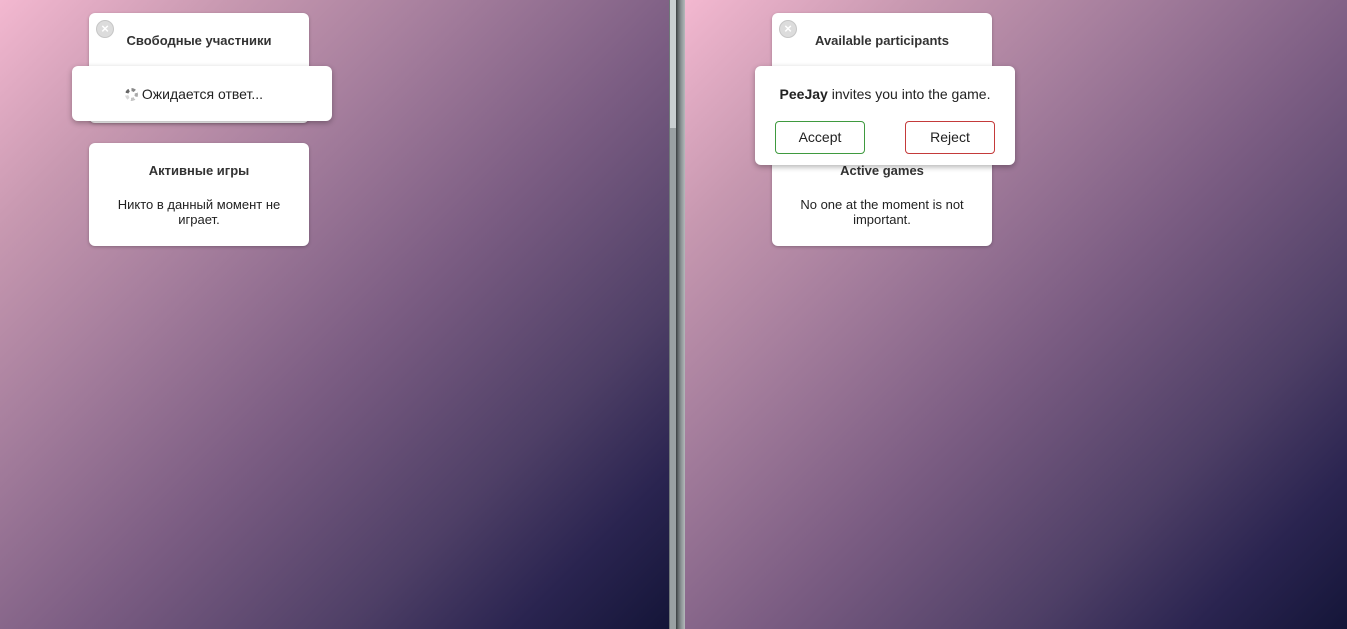  Describe the element at coordinates (882, 212) in the screenshot. I see `no-games-text: No one at the moment is not important.` at that location.